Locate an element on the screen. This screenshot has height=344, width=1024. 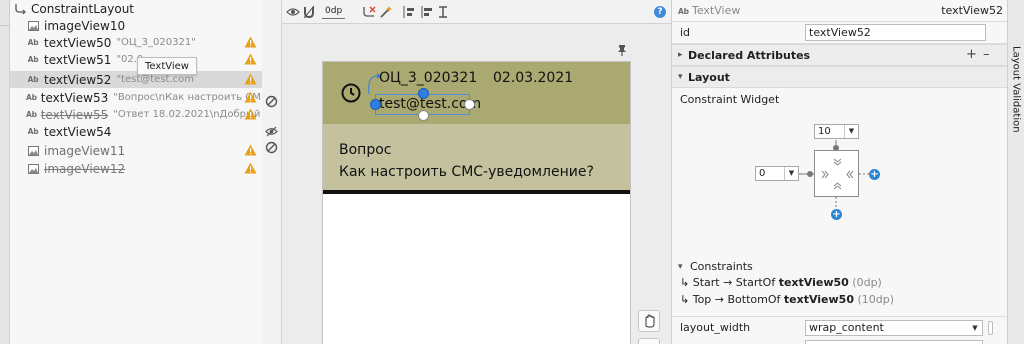
chevron-right-icon: ▸ is located at coordinates (680, 55).